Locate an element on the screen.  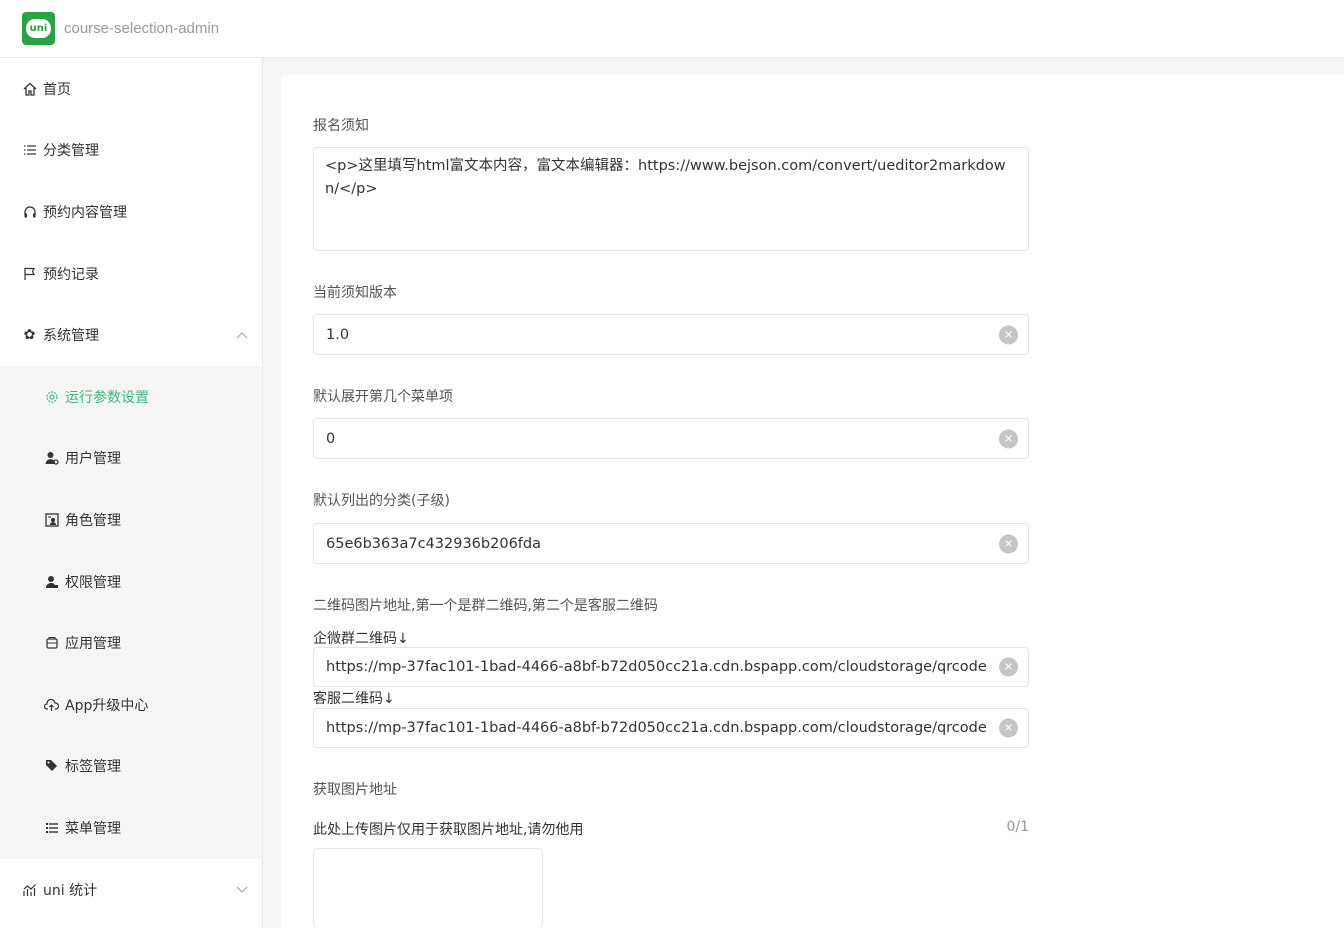
app-logo: uni is located at coordinates (38, 28).